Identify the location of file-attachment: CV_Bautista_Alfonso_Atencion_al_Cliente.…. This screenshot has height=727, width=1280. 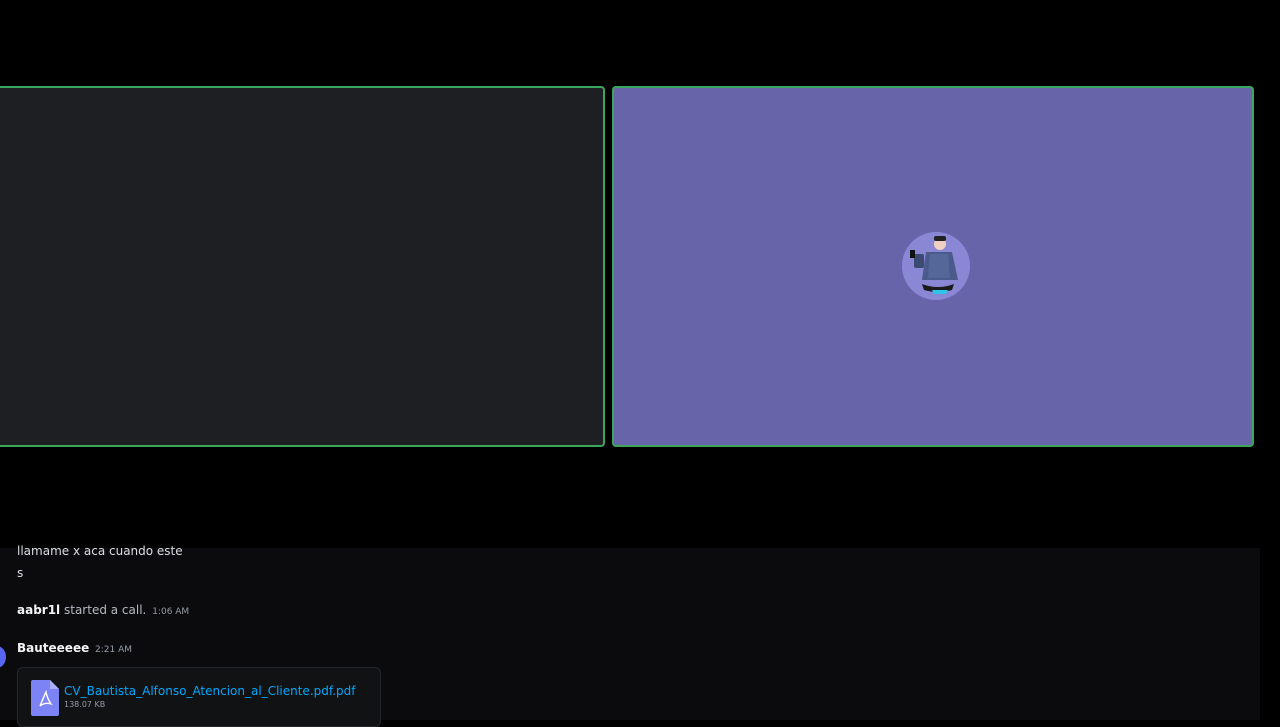
(199, 697).